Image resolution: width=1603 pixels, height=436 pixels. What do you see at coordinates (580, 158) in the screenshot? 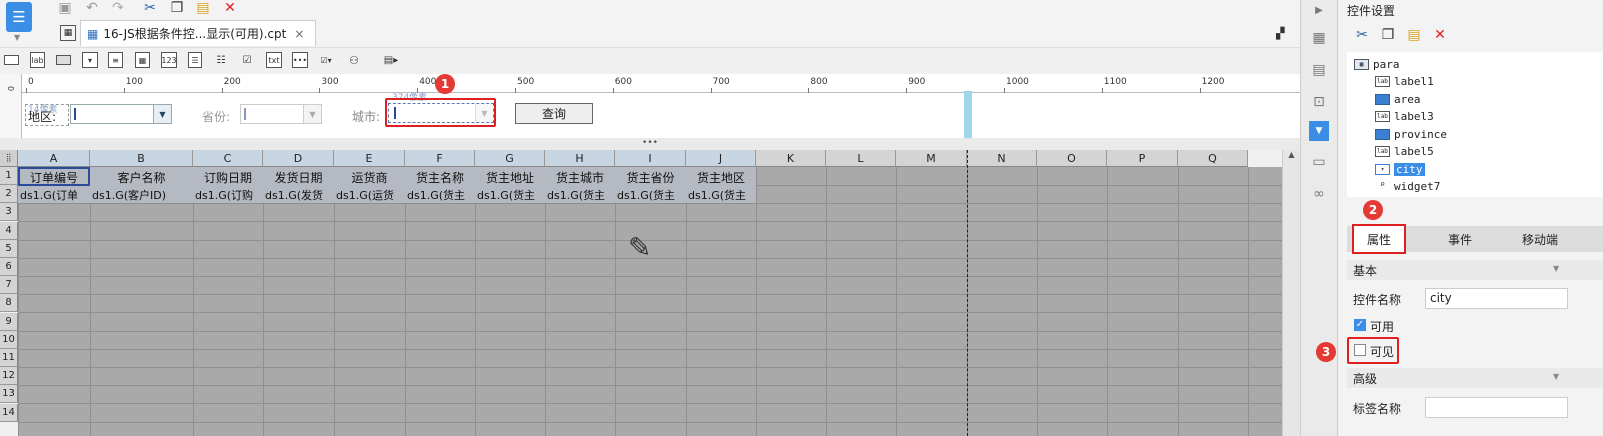
I see `column-header-h: H` at bounding box center [580, 158].